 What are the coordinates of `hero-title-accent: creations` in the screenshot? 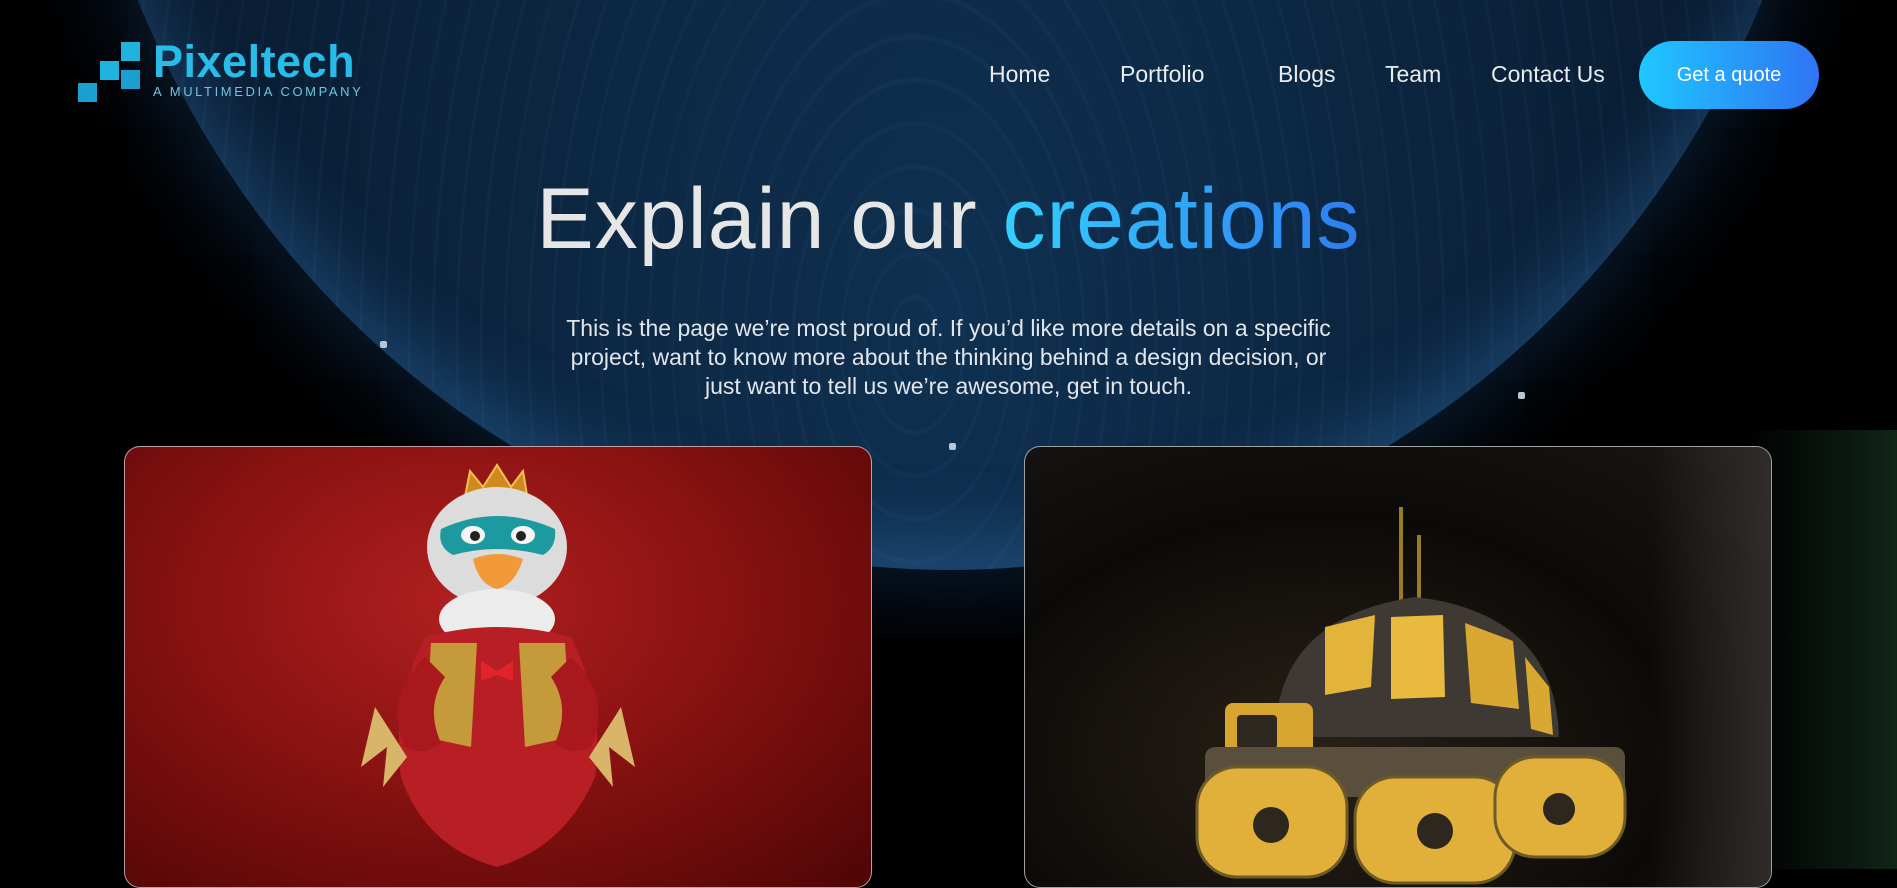 It's located at (1181, 219).